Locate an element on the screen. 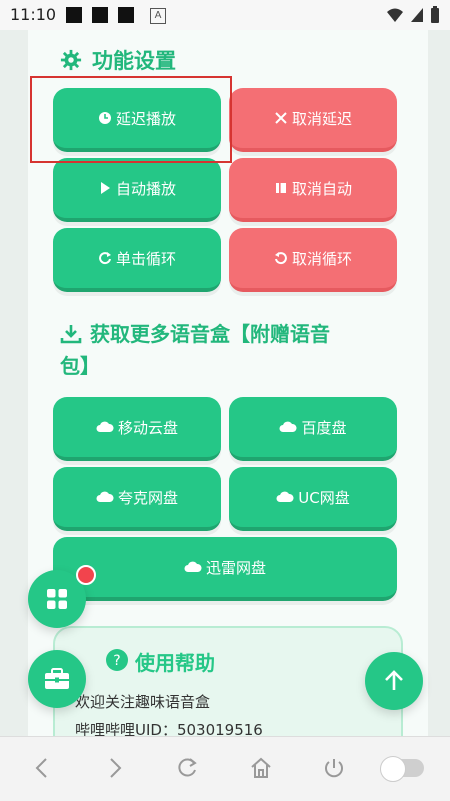 This screenshot has width=450, height=801. arrow-up-icon is located at coordinates (394, 680).